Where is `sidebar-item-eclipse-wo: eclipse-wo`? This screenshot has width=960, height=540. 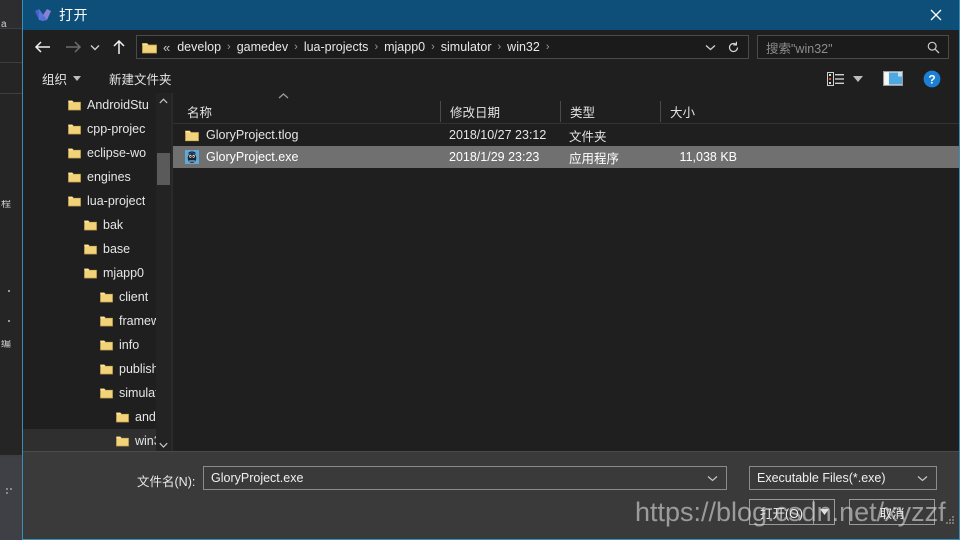
sidebar-item-eclipse-wo: eclipse-wo is located at coordinates (89, 153).